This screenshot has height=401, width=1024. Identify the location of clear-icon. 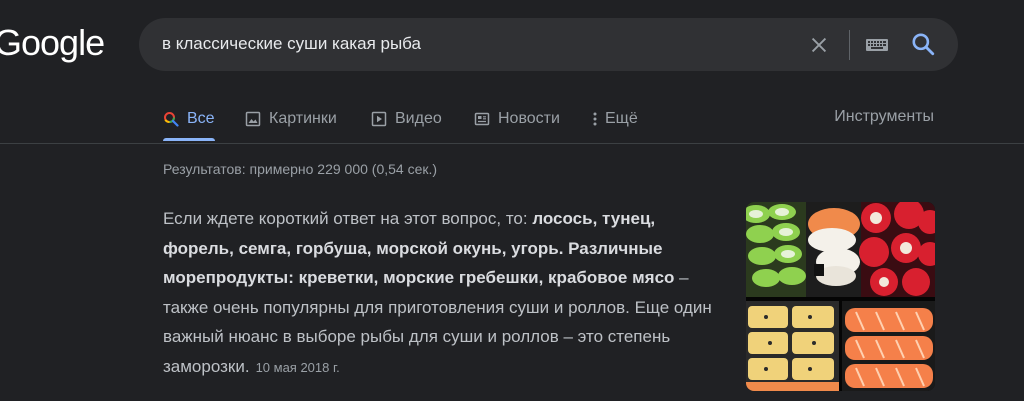
(819, 45).